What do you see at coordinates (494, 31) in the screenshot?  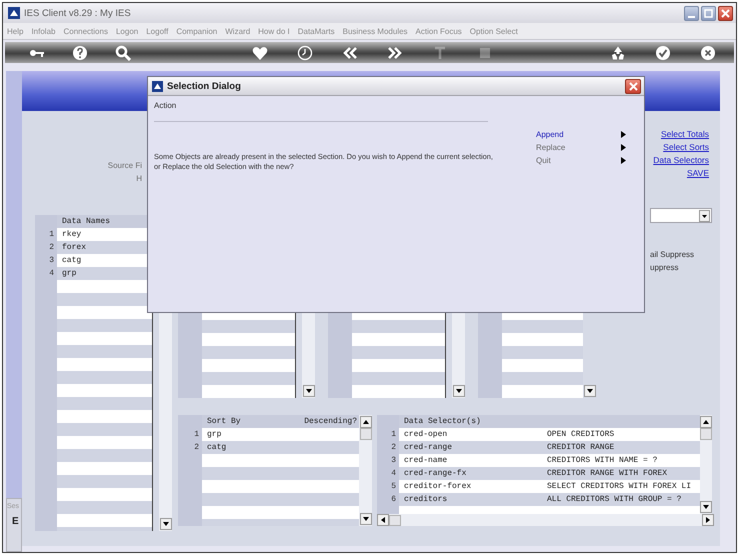 I see `menu-item: Option Select` at bounding box center [494, 31].